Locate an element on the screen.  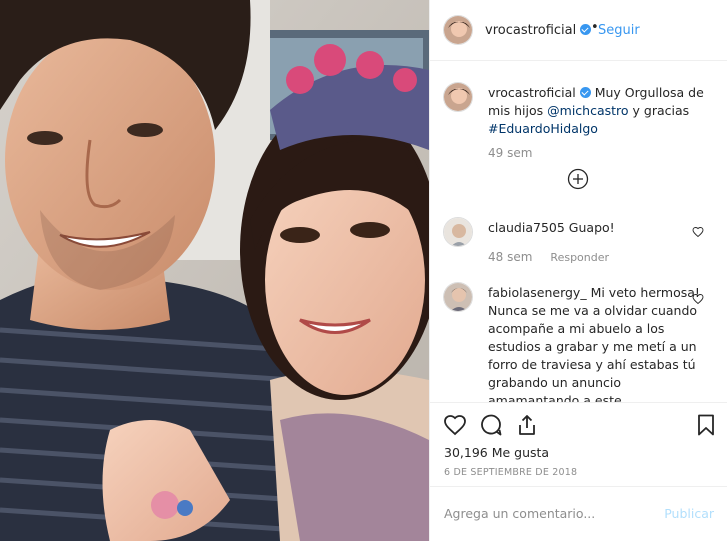
comment-bubble-icon is located at coordinates (491, 425).